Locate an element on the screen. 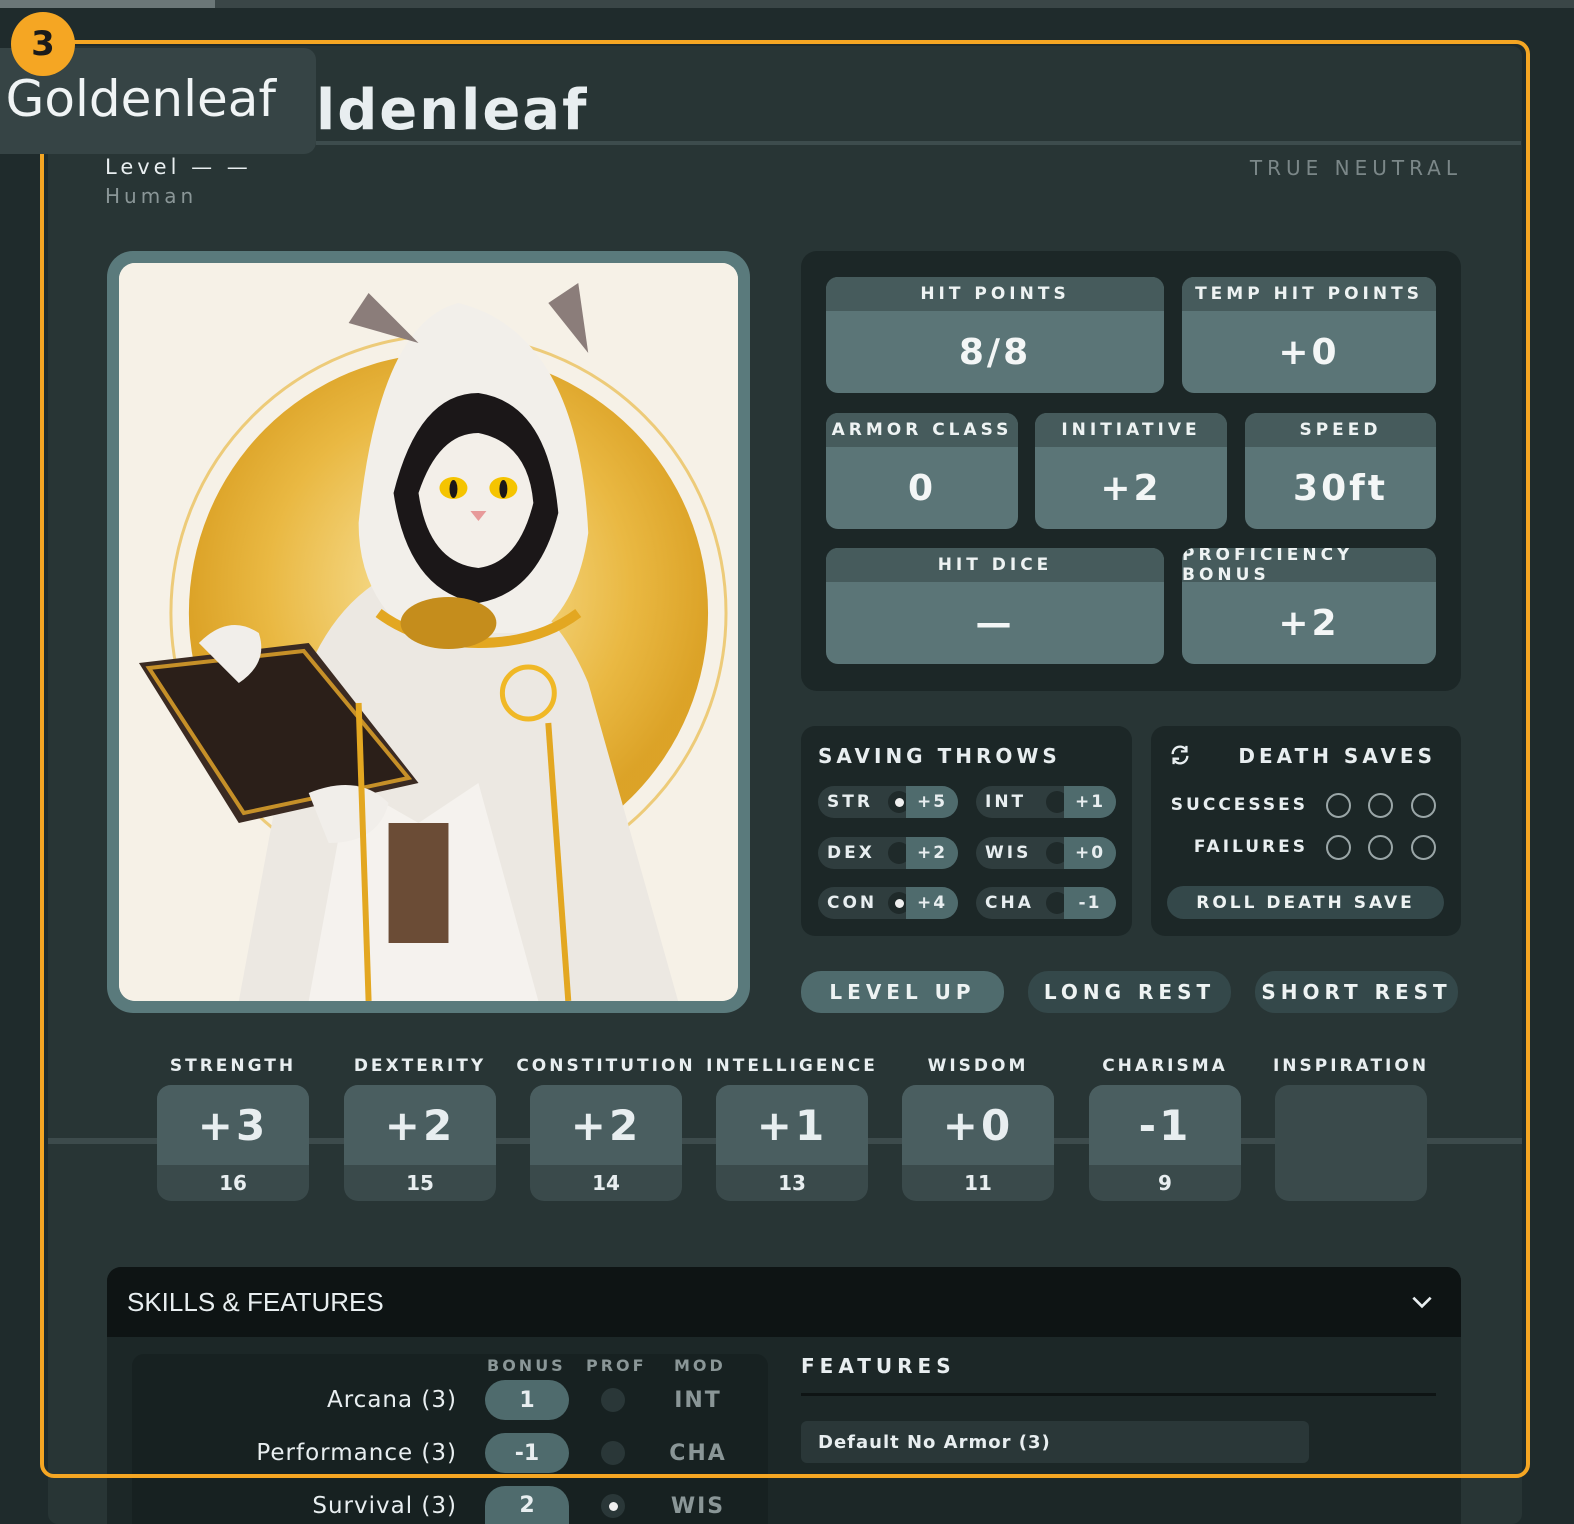  initiative-box: INITIATIVE +2 is located at coordinates (1131, 471).